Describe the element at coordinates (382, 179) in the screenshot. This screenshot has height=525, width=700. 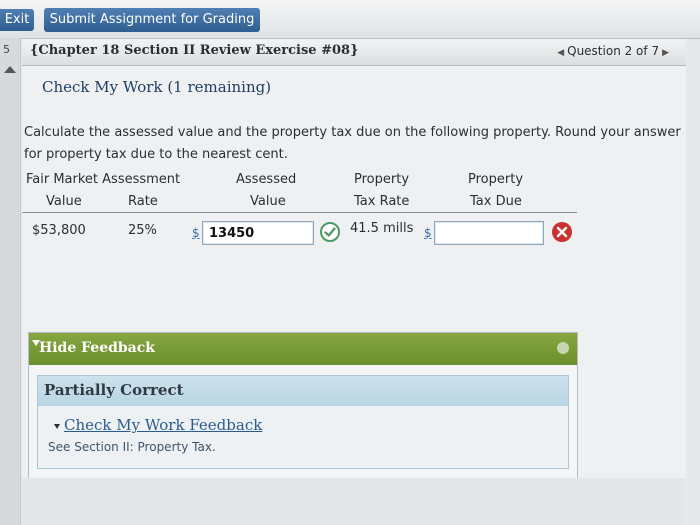
I see `header-property-tax-rate: Property` at that location.